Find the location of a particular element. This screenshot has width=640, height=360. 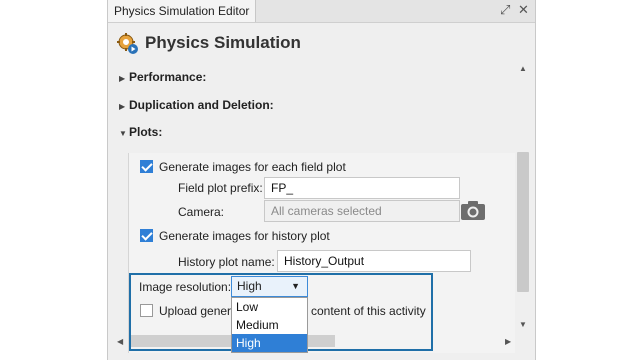

vertical-scrollbar-thumb is located at coordinates (523, 222).